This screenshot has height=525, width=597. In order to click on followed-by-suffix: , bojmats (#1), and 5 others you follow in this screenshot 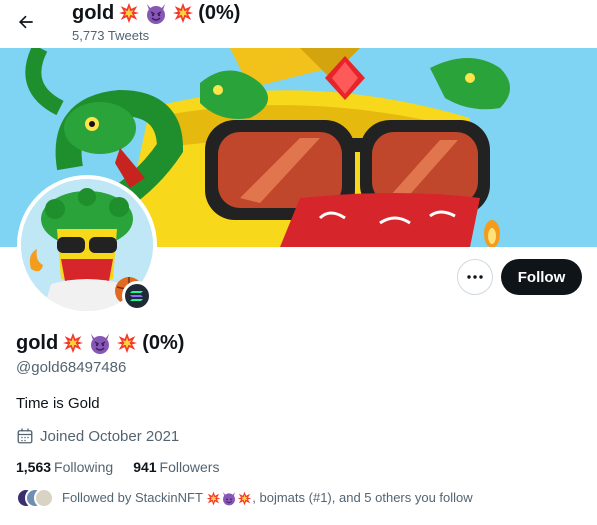, I will do `click(362, 497)`.